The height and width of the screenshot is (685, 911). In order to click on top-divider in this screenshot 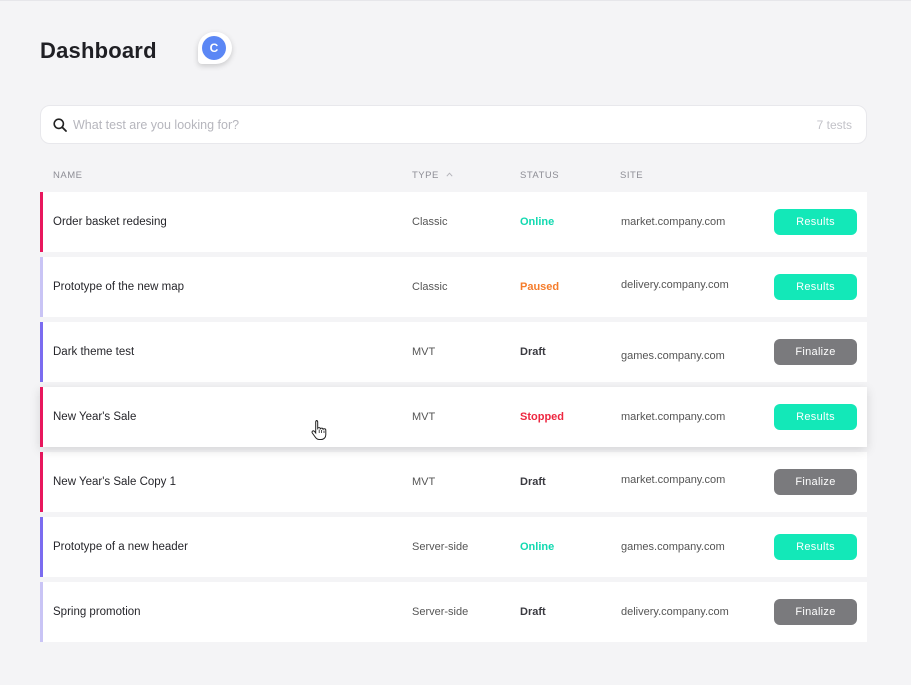, I will do `click(455, 0)`.